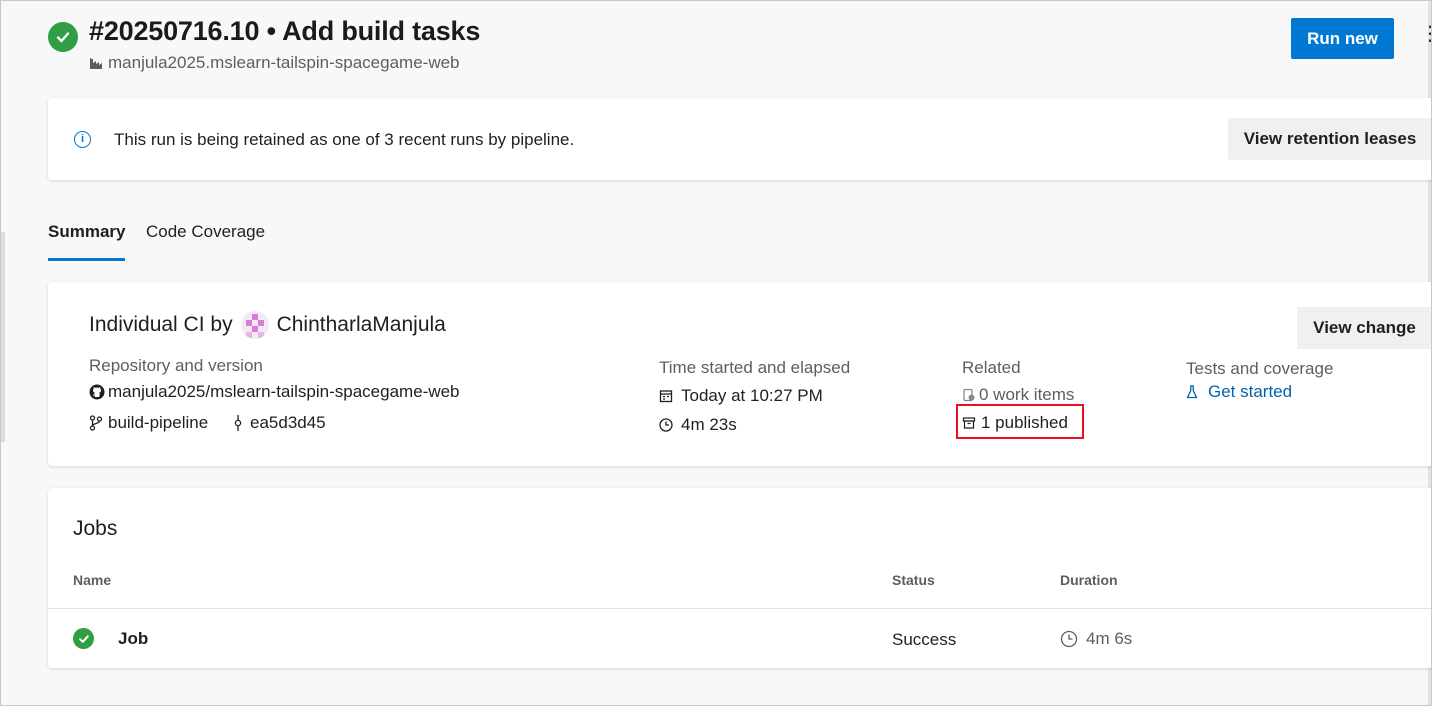 Image resolution: width=1432 pixels, height=706 pixels. Describe the element at coordinates (63, 37) in the screenshot. I see `success-check-icon` at that location.